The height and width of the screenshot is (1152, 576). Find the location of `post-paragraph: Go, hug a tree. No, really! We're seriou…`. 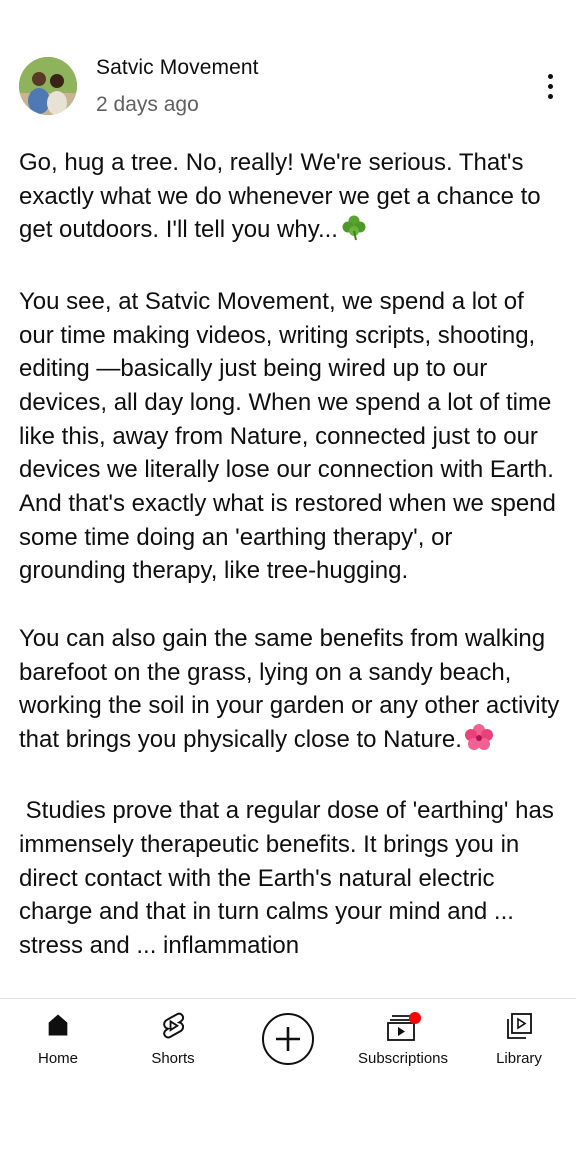

post-paragraph: Go, hug a tree. No, really! We're seriou… is located at coordinates (291, 198).